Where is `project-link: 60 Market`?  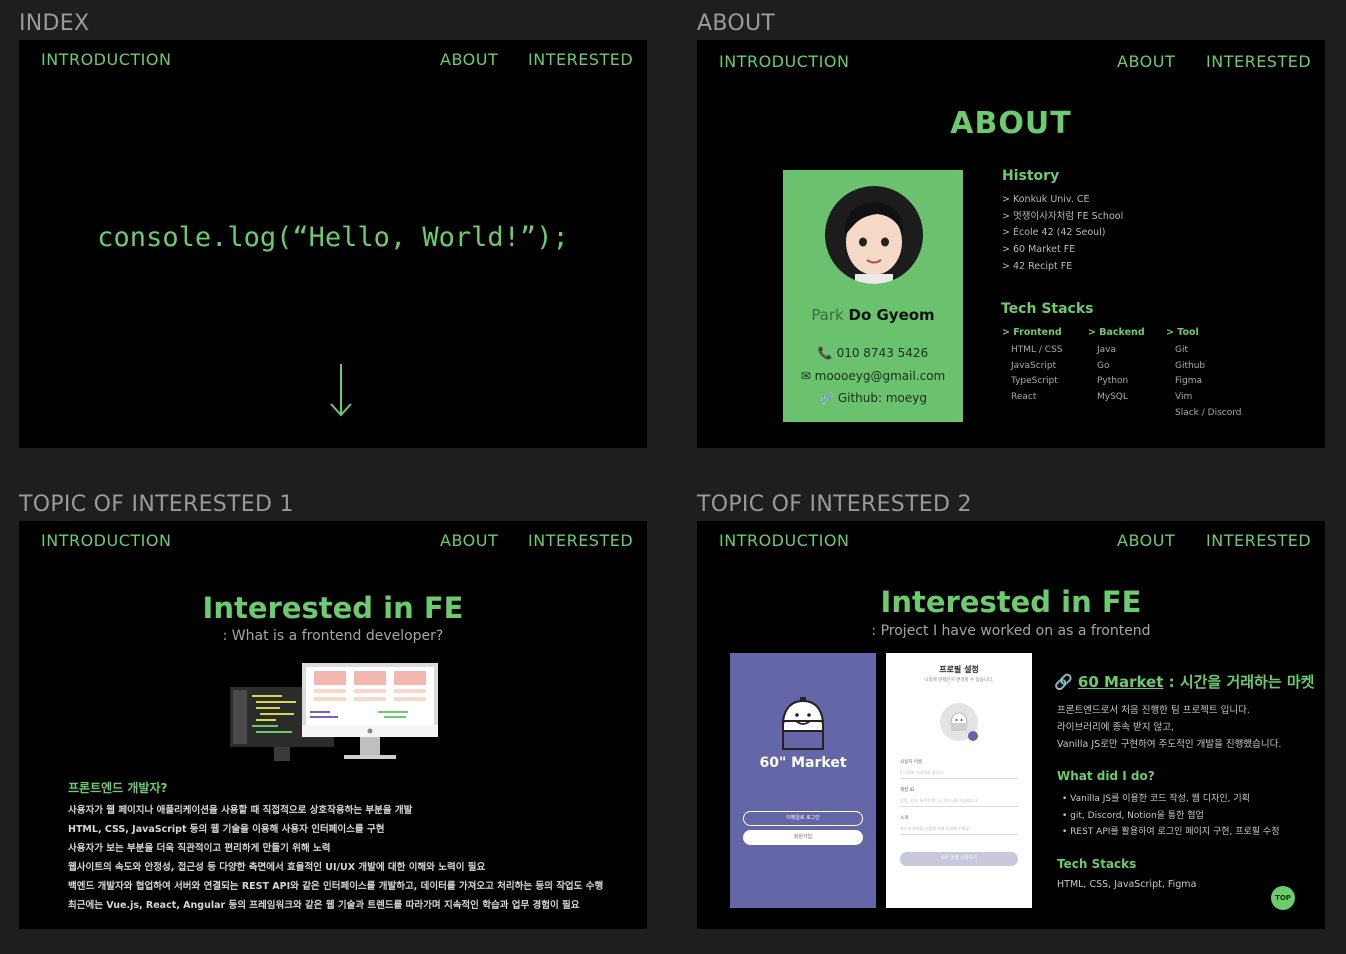
project-link: 60 Market is located at coordinates (1120, 682).